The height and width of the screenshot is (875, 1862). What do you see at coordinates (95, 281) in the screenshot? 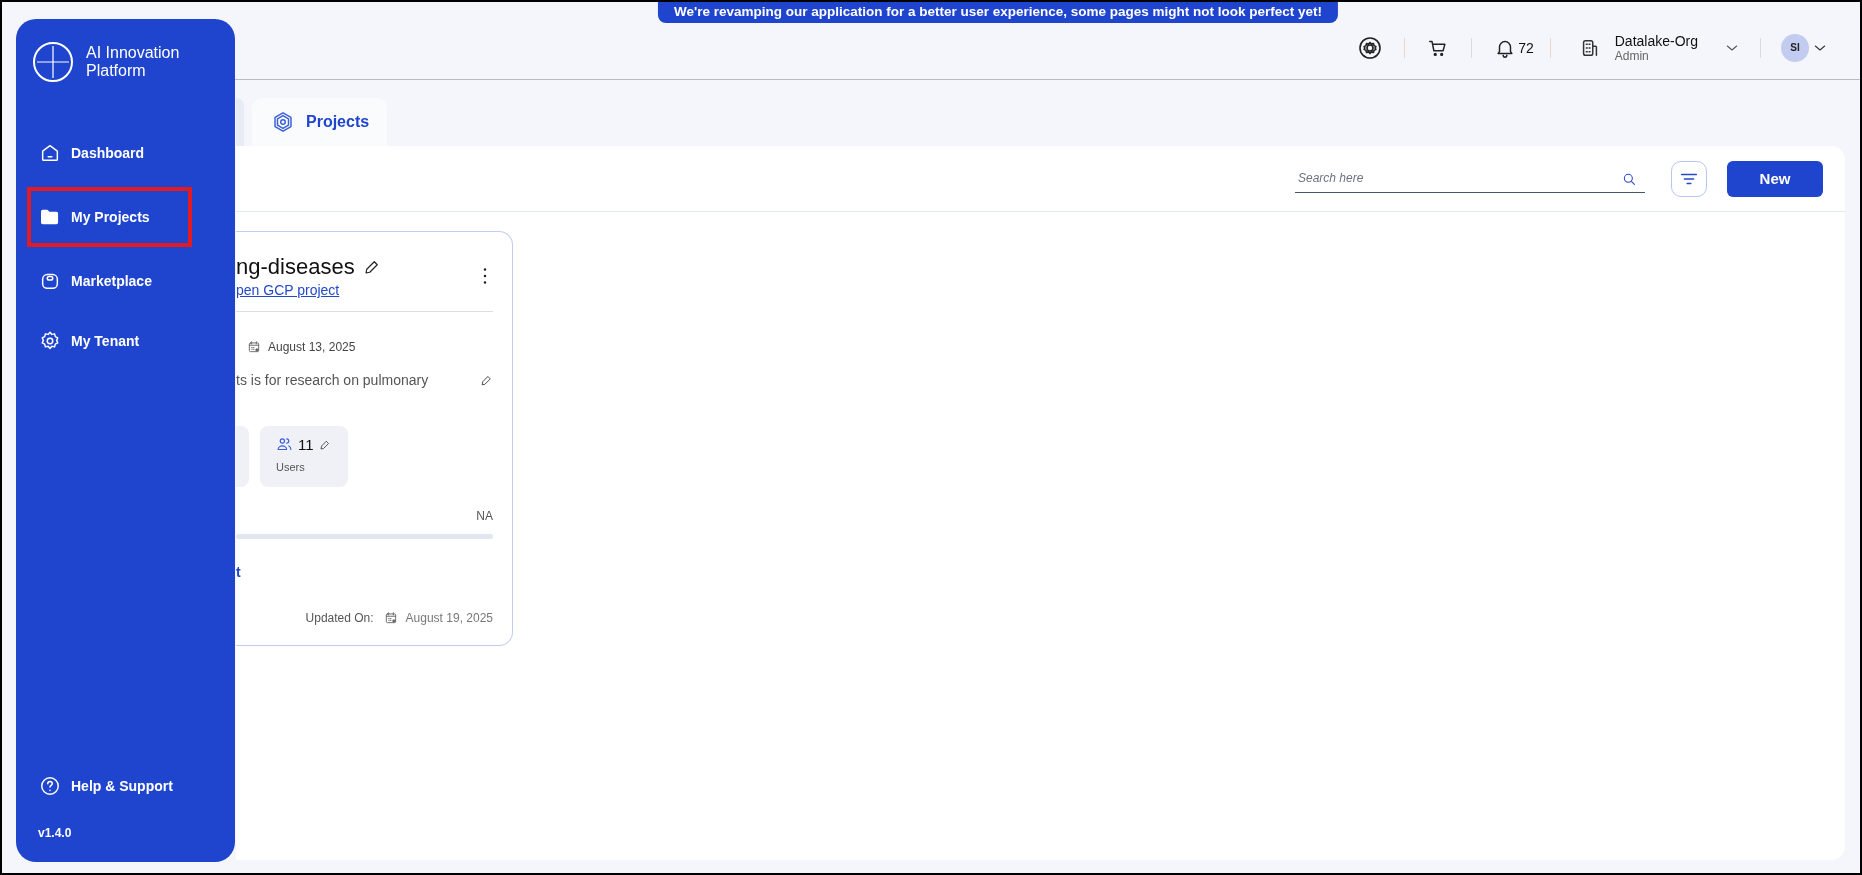
I see `nav-item: Marketplace` at bounding box center [95, 281].